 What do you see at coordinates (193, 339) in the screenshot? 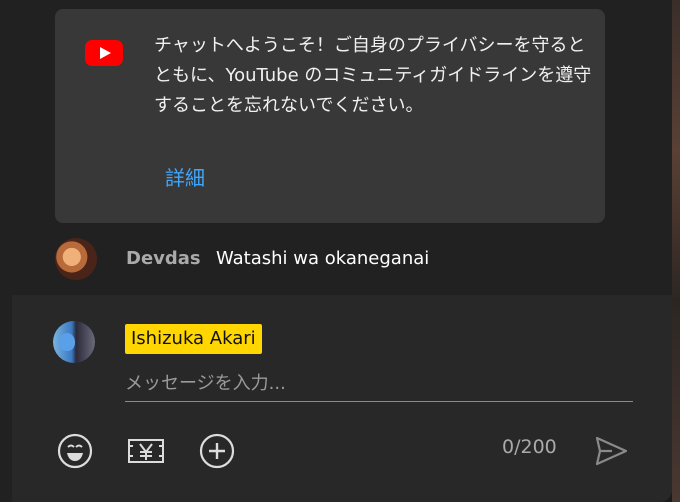
I see `user-name-chip: Ishizuka Akari` at bounding box center [193, 339].